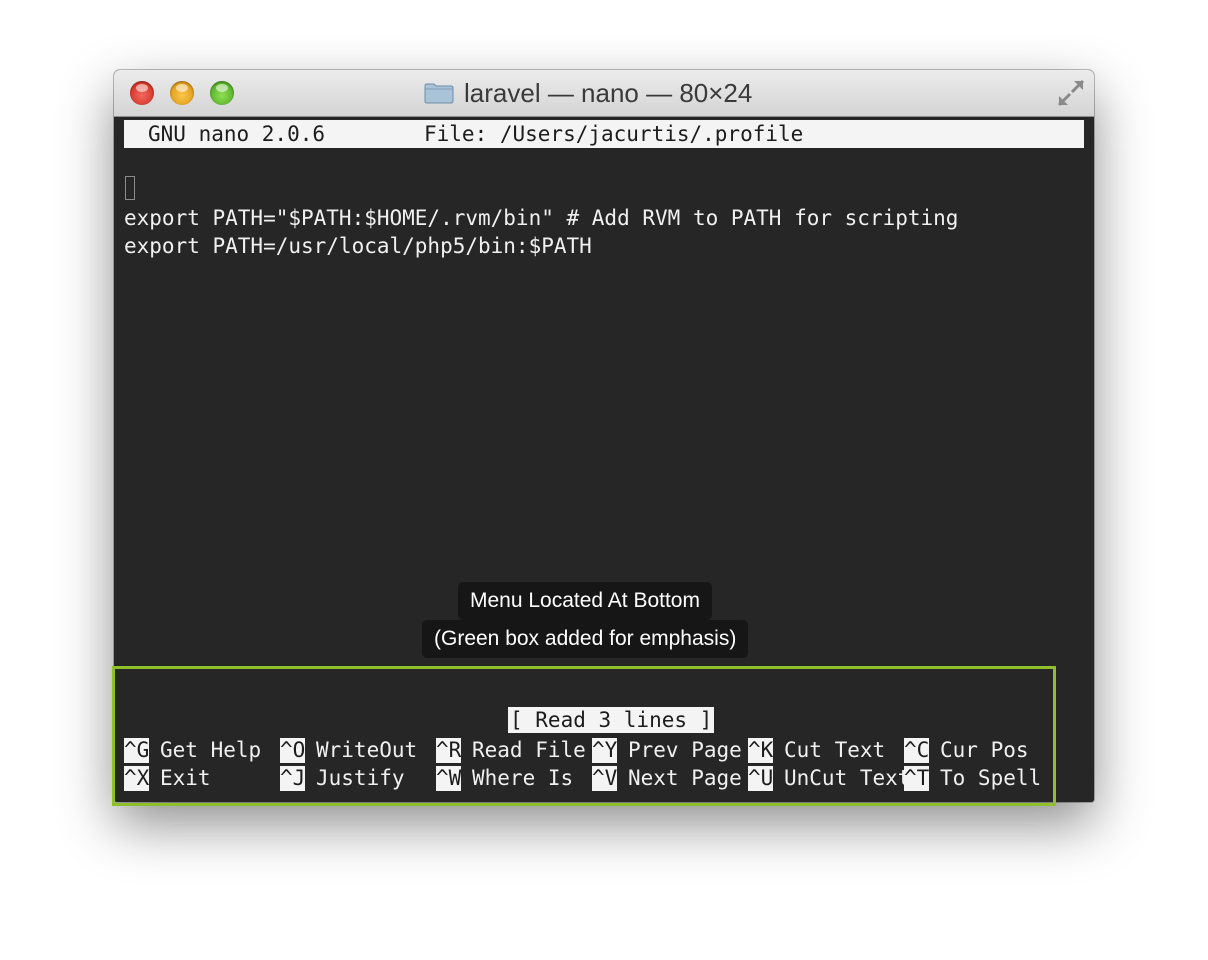  Describe the element at coordinates (585, 639) in the screenshot. I see `annotation-emphasis-note: (Green box added for emphasis)` at that location.